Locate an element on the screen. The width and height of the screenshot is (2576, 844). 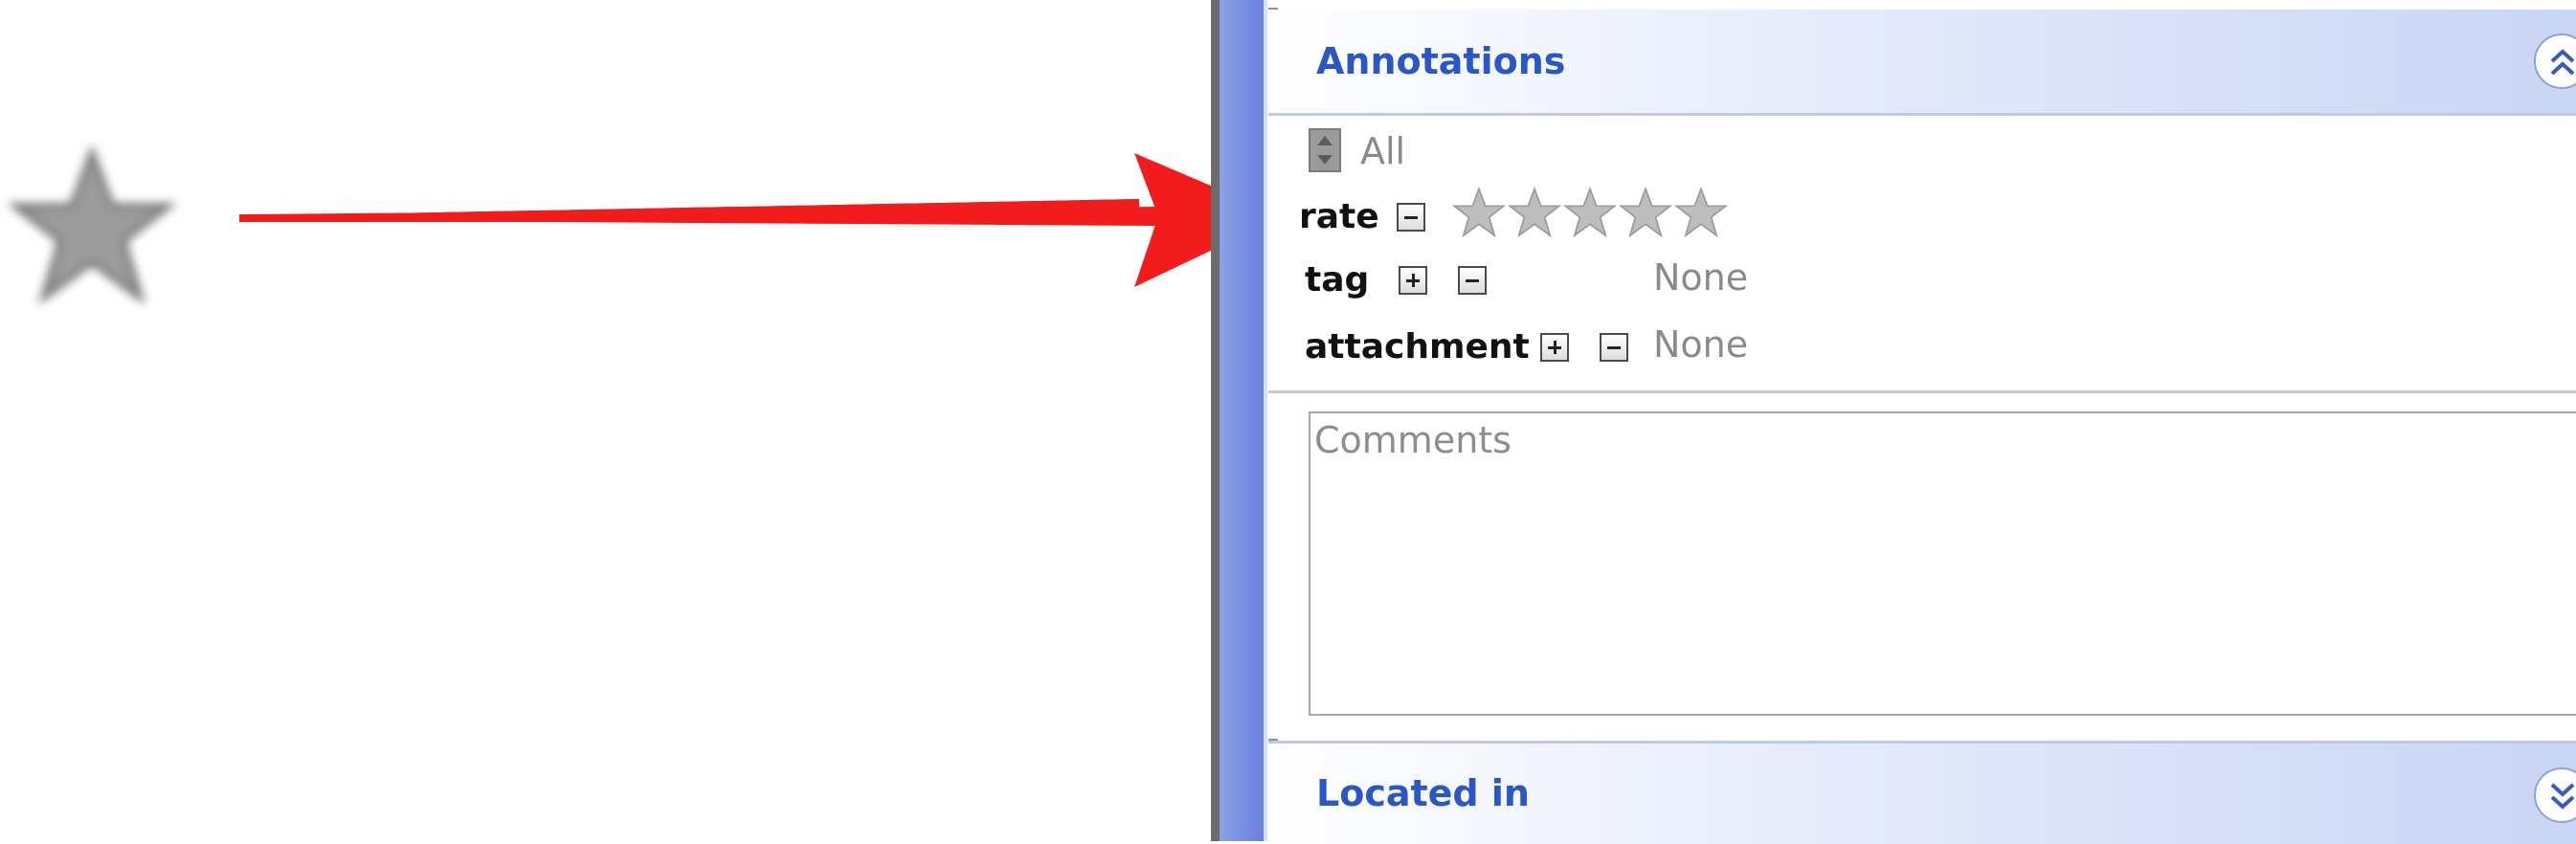
panel-splitter is located at coordinates (1215, 420).